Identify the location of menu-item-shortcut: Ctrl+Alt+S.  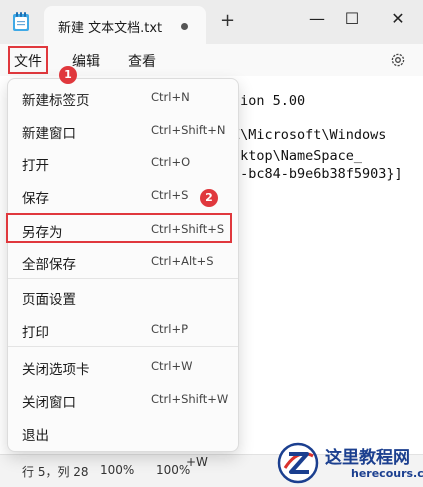
(182, 261).